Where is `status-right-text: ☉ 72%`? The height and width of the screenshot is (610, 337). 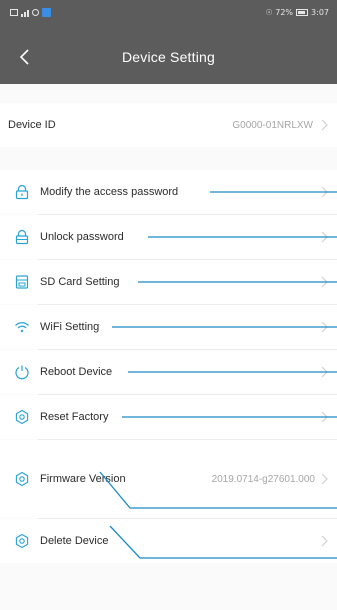 status-right-text: ☉ 72% is located at coordinates (279, 12).